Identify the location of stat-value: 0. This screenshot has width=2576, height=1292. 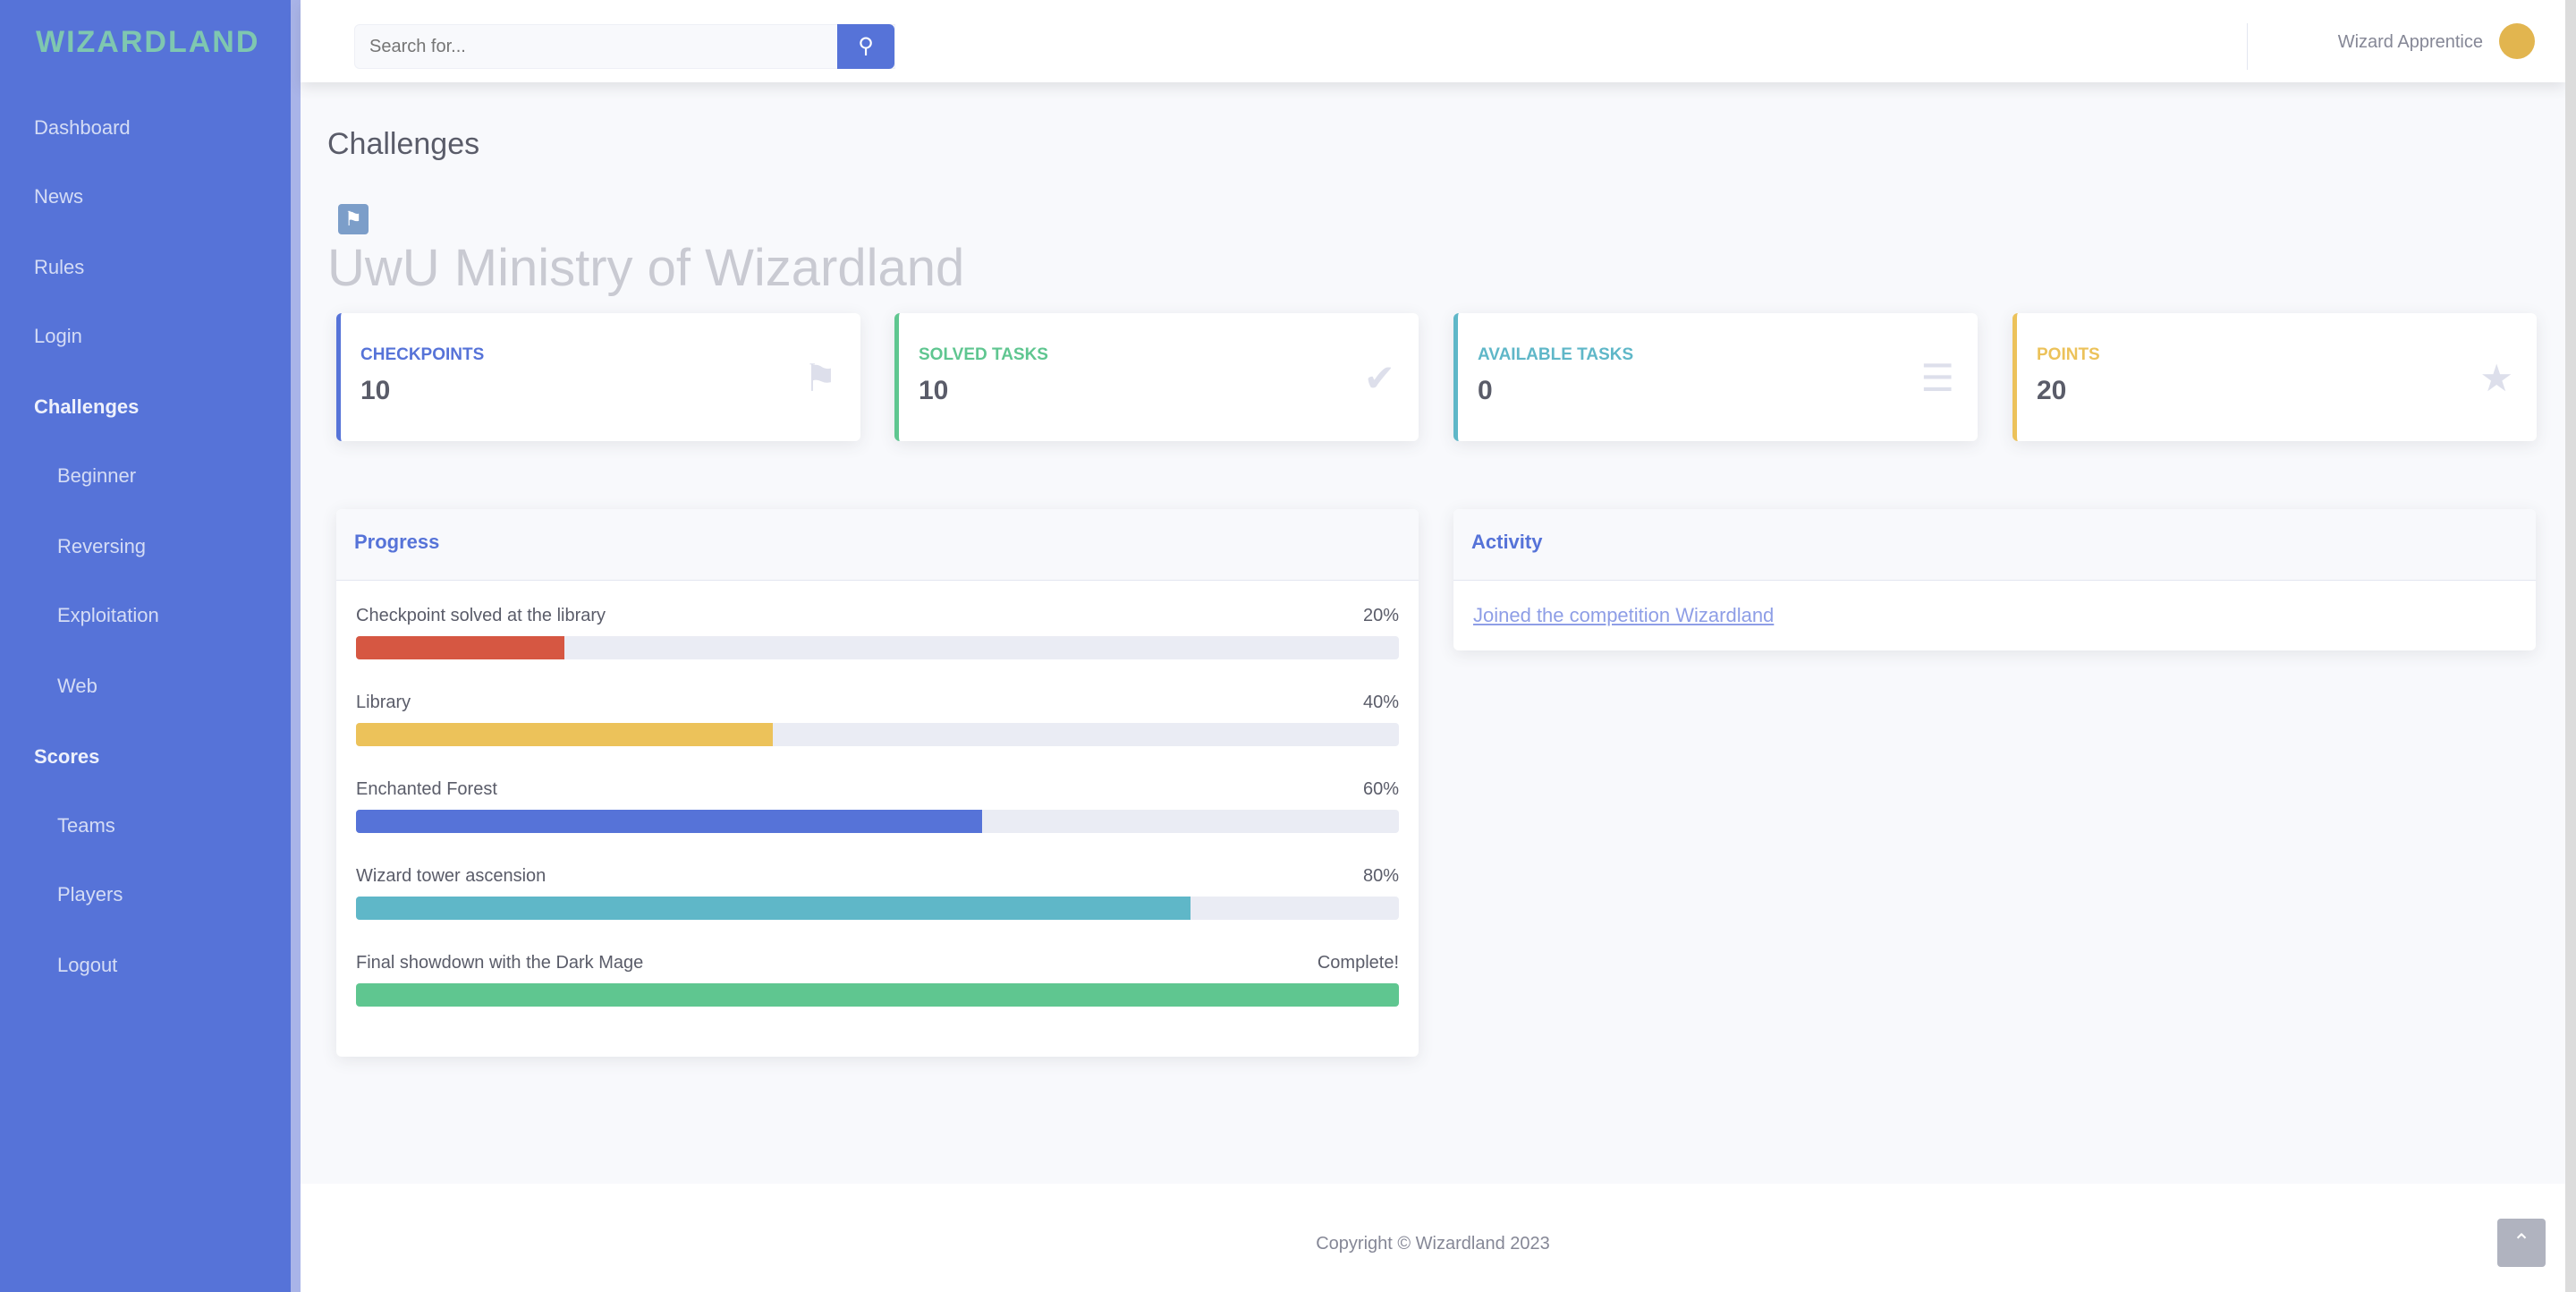
(1485, 390).